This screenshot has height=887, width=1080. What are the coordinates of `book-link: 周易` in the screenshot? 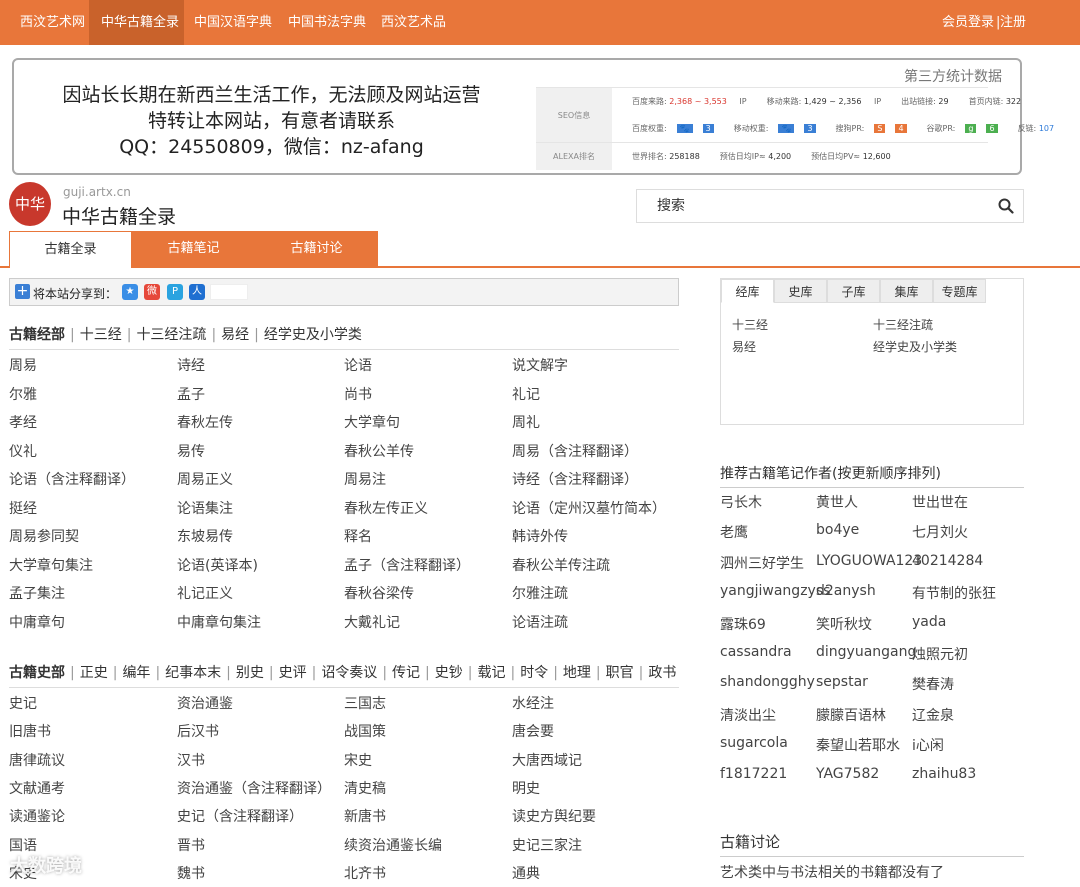 It's located at (23, 365).